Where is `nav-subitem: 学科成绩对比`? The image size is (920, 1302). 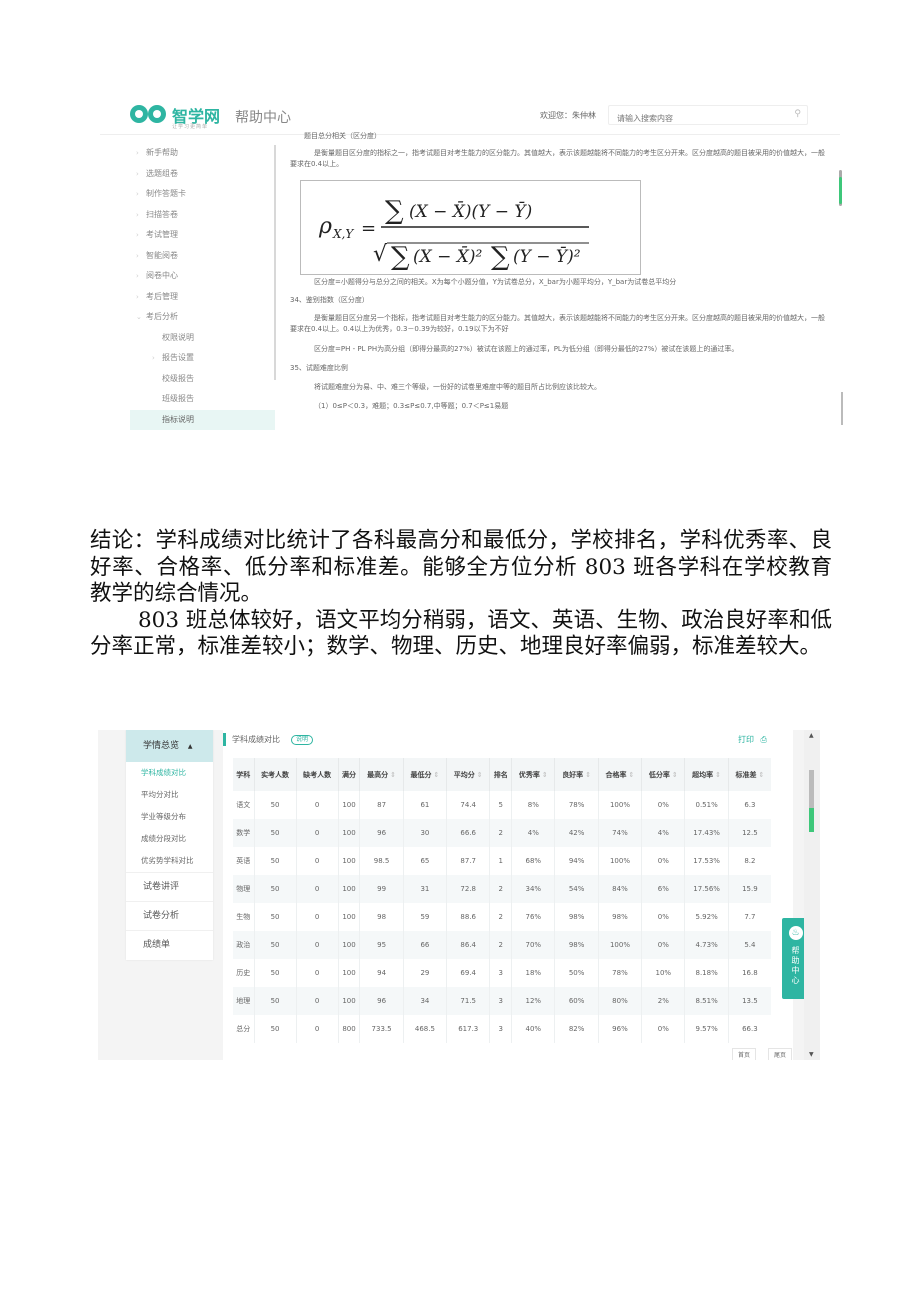
nav-subitem: 学科成绩对比 is located at coordinates (169, 773).